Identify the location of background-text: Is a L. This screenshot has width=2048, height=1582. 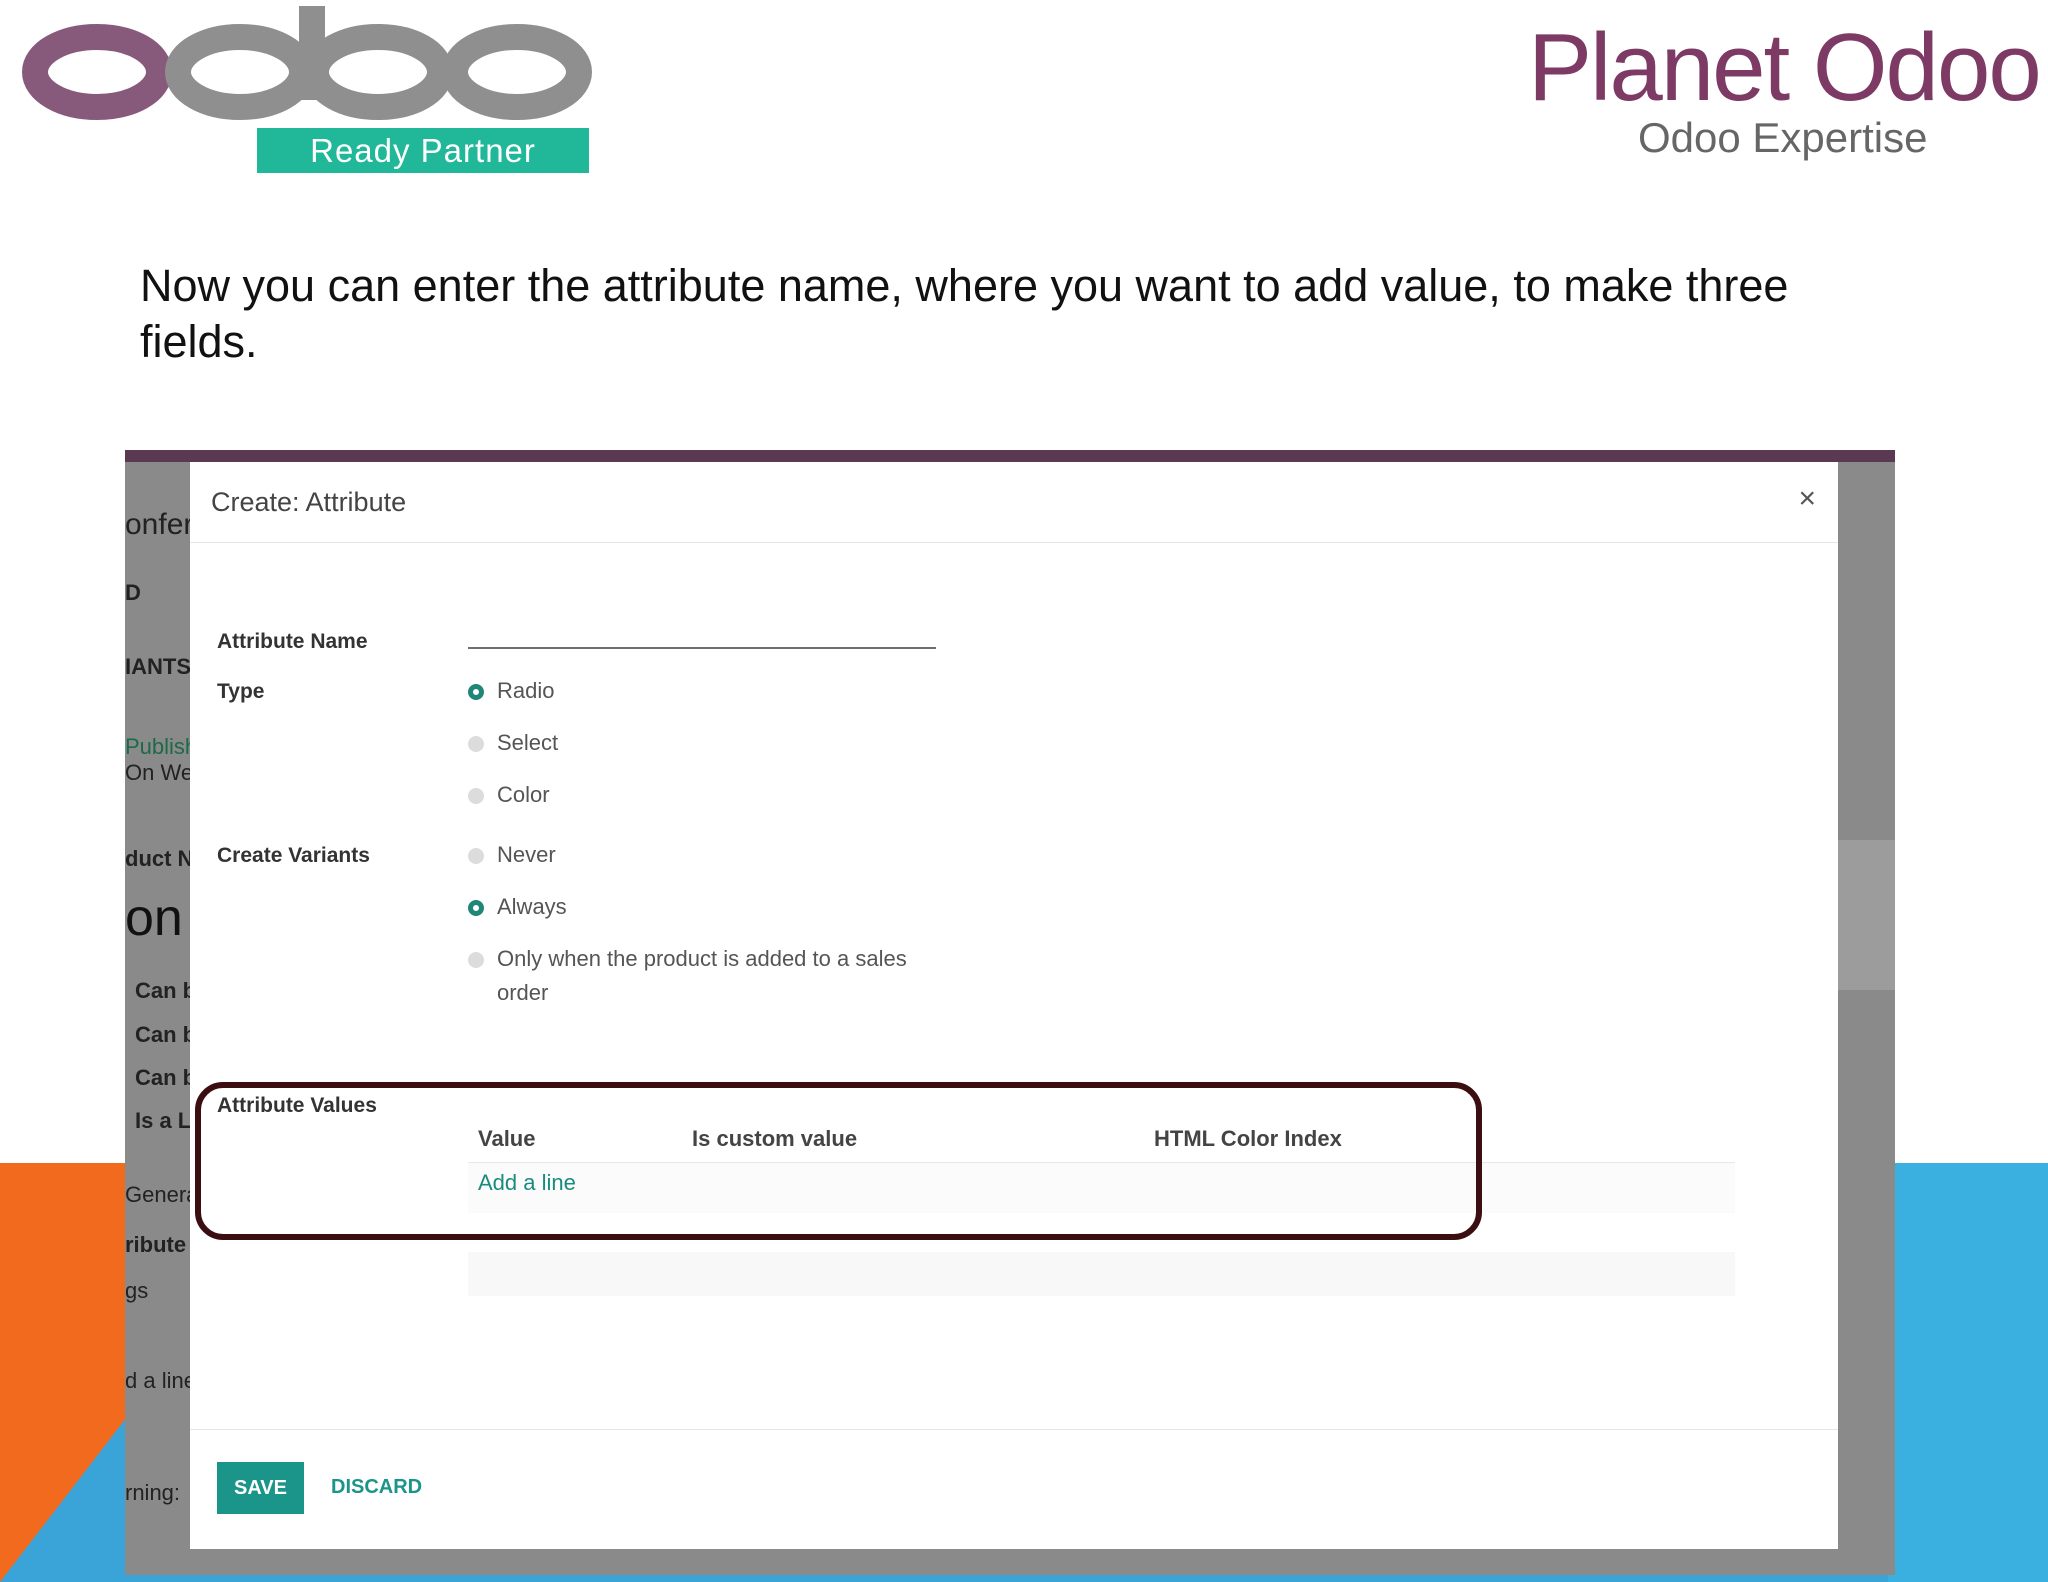
(163, 1120).